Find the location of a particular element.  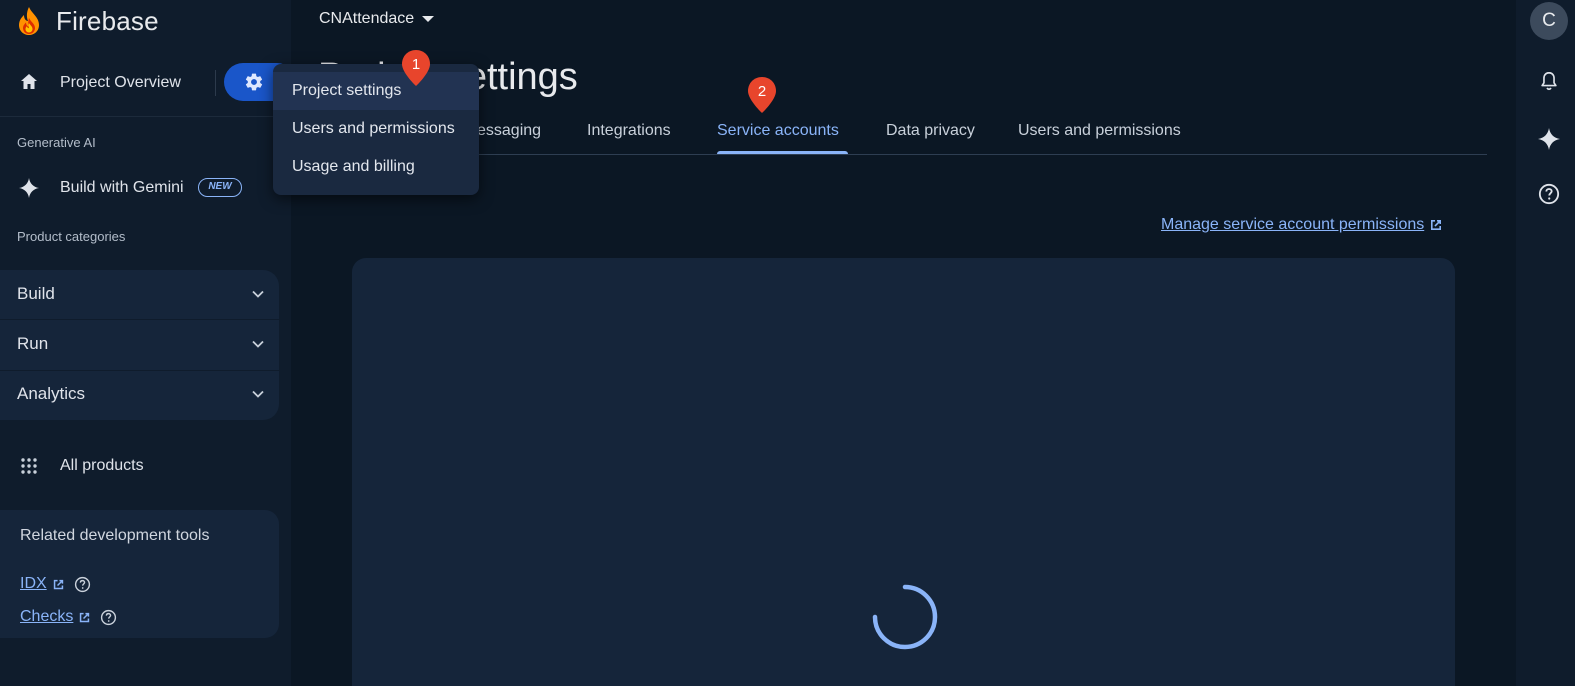

sparkle-icon is located at coordinates (29, 188).